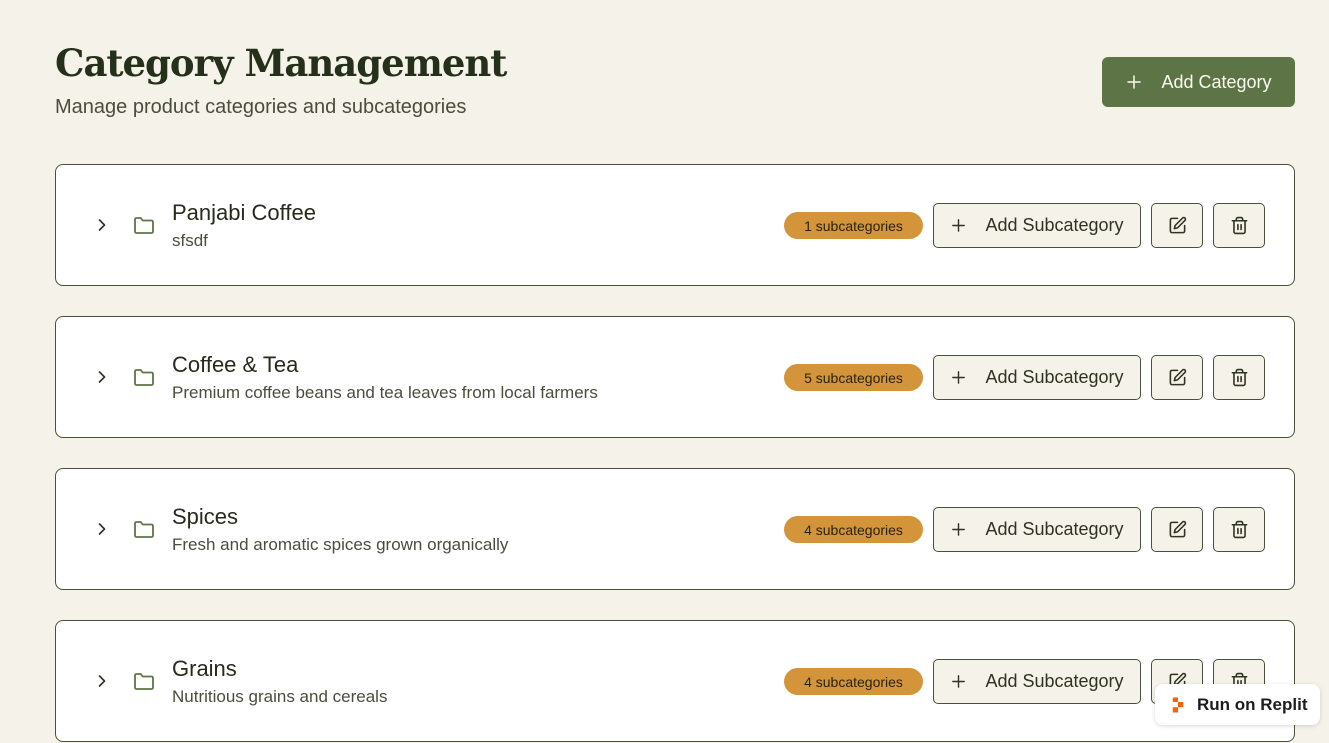 The width and height of the screenshot is (1329, 743). I want to click on category-text: Panjabi Coffee sfsdf, so click(244, 225).